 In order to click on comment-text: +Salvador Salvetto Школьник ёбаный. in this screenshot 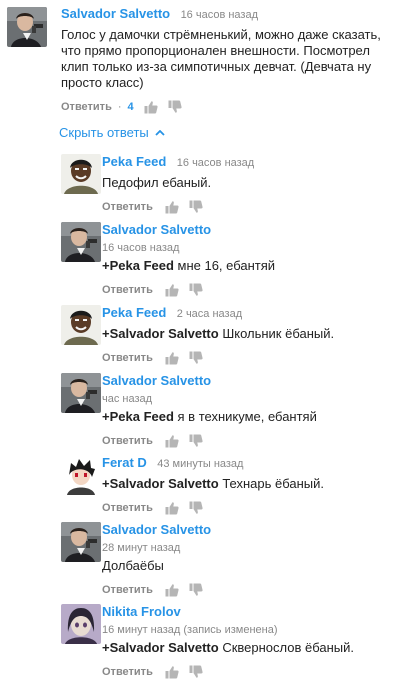, I will do `click(218, 333)`.